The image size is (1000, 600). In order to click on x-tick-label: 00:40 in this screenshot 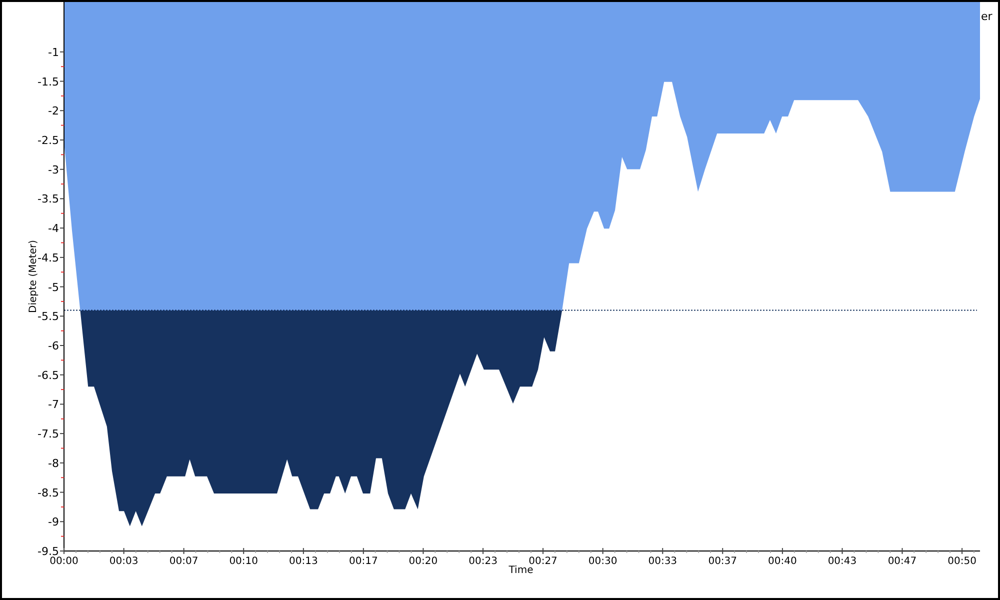, I will do `click(782, 561)`.